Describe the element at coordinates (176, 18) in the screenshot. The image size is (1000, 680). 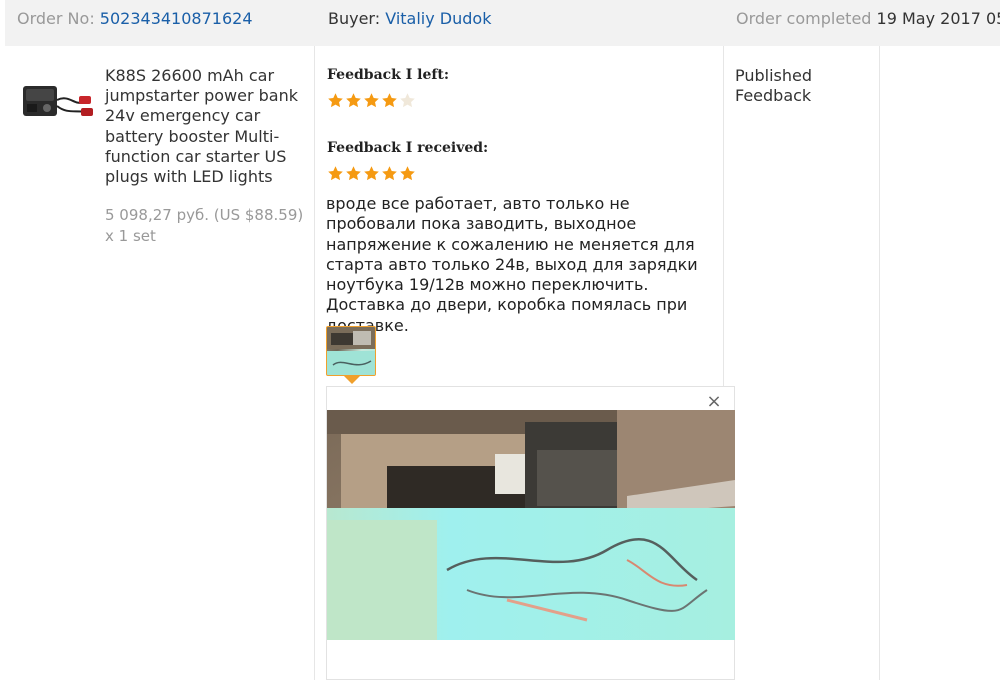
I see `order-number-link: 502343410871624` at that location.